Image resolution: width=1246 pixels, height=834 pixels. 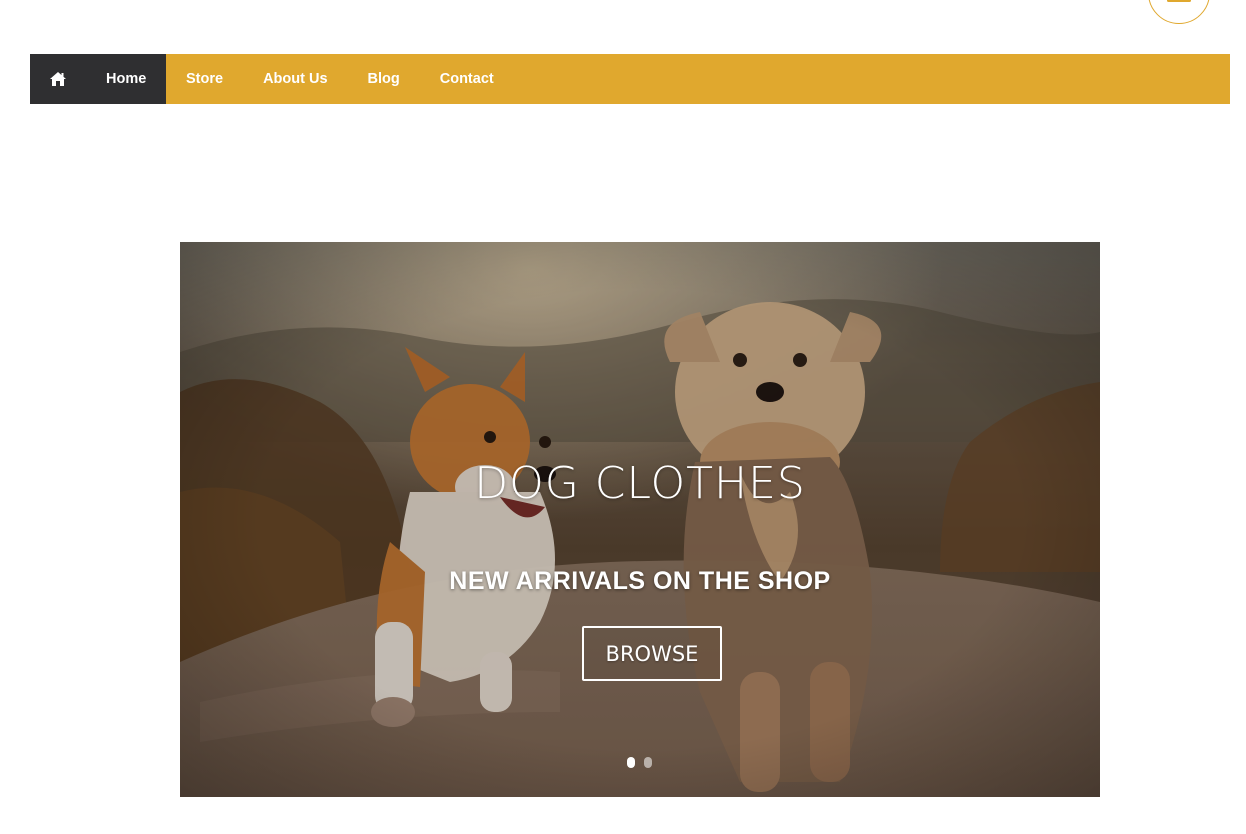 What do you see at coordinates (58, 79) in the screenshot?
I see `home-icon` at bounding box center [58, 79].